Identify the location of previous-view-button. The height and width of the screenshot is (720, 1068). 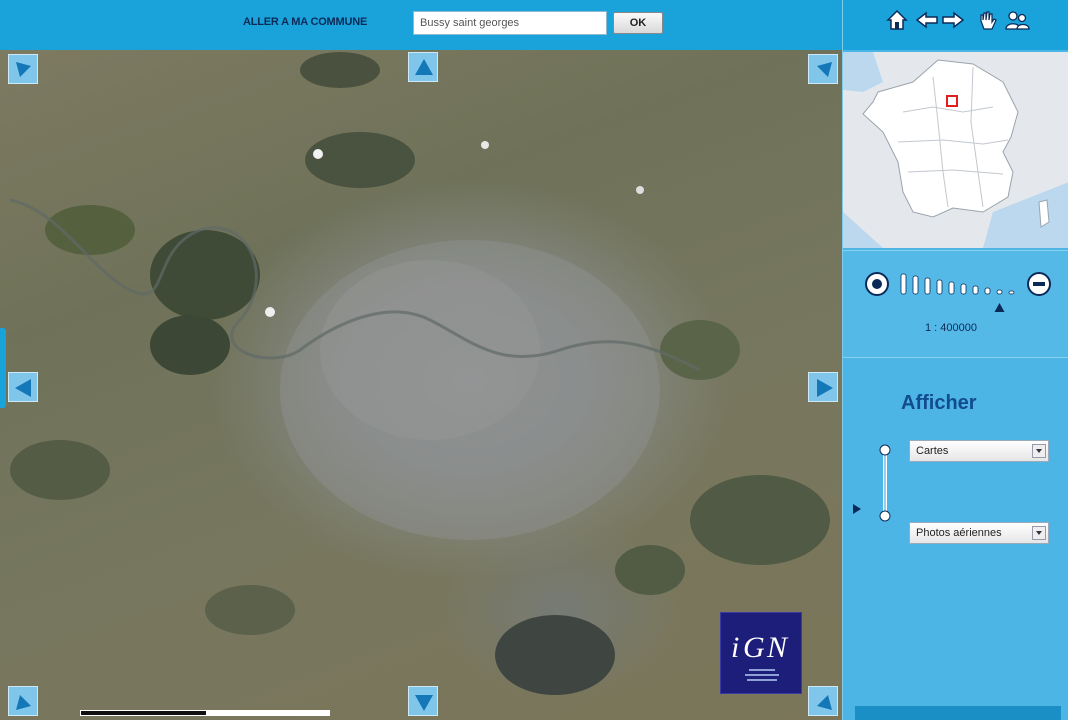
(927, 20).